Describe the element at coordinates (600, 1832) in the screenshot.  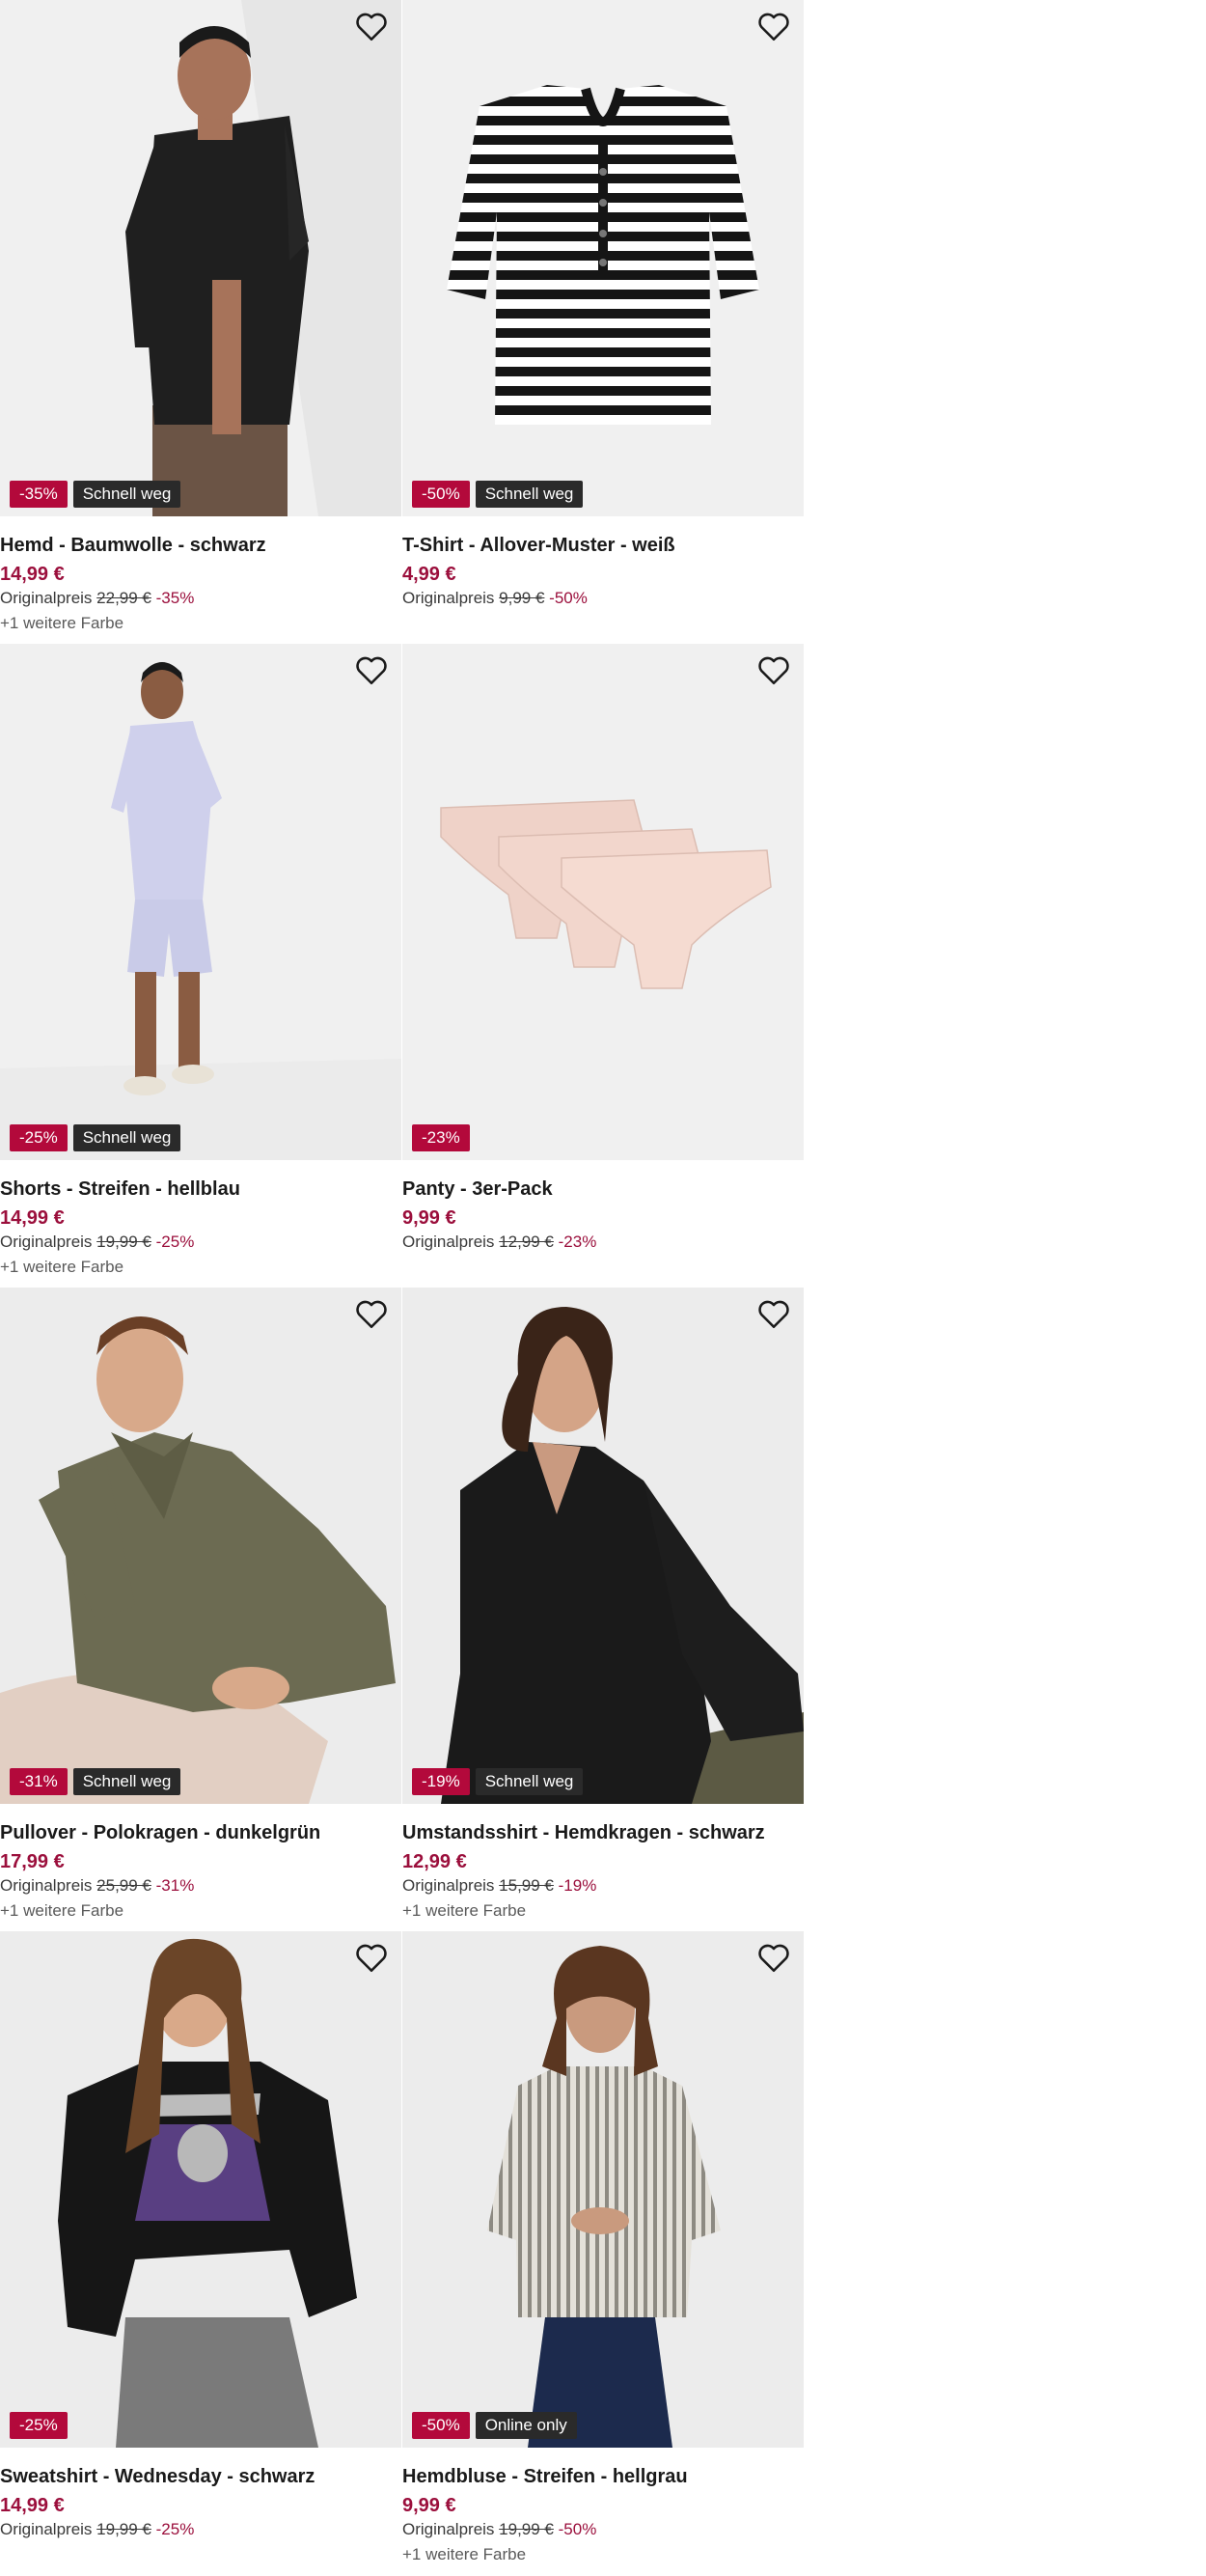
I see `product-title: Umstandsshirt - Hemdkragen - schwarz` at that location.